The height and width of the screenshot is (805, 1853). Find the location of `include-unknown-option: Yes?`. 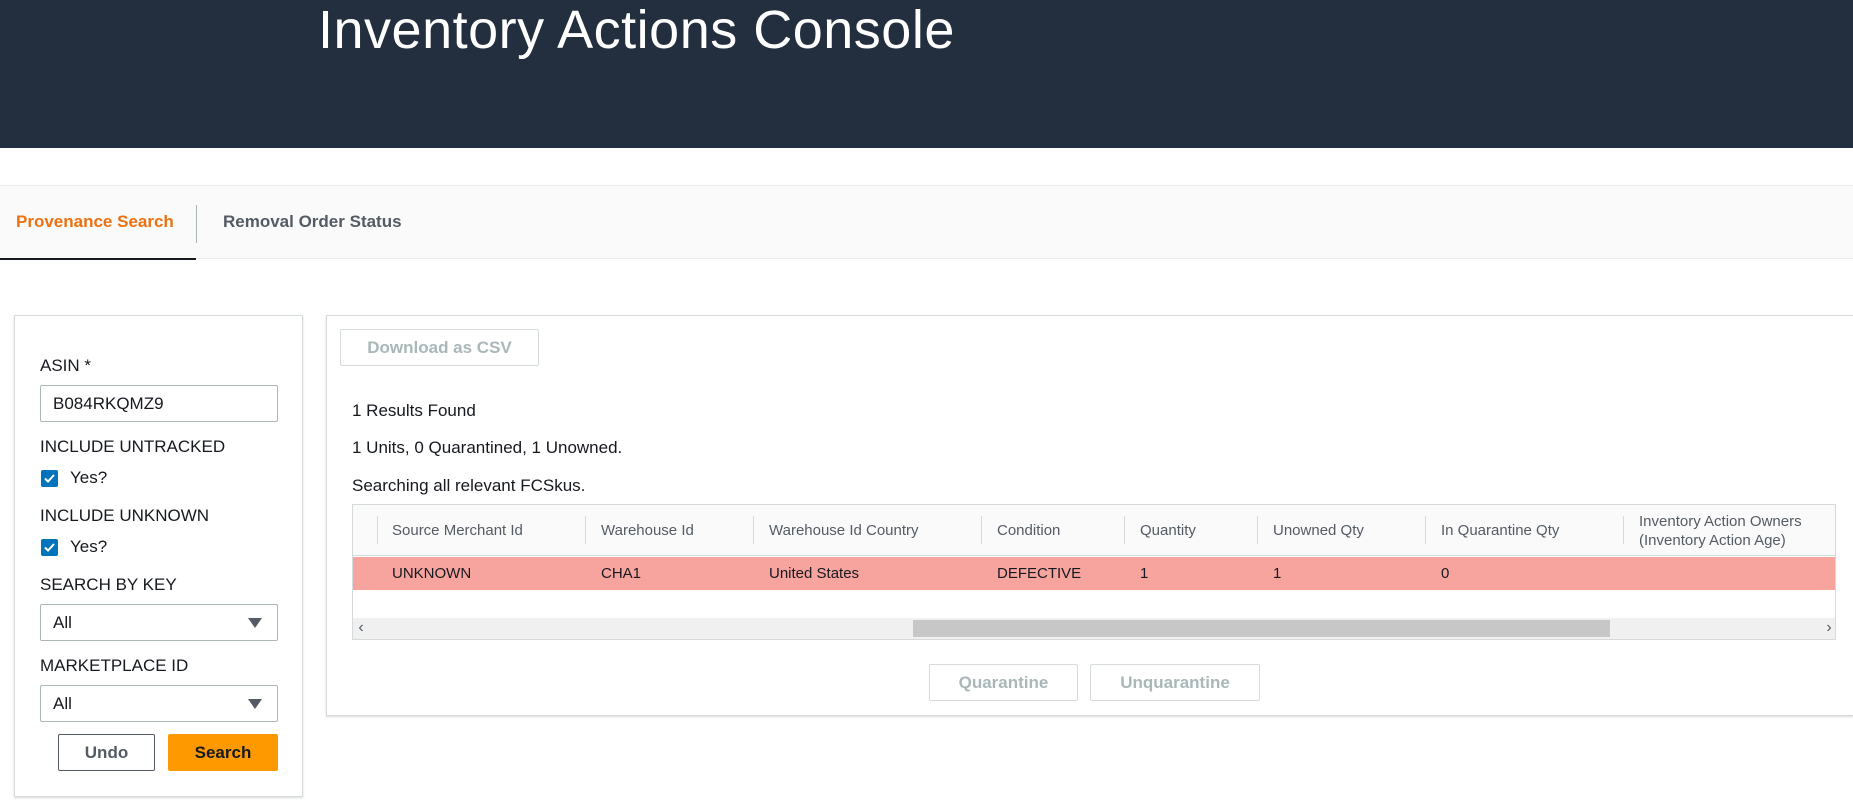

include-unknown-option: Yes? is located at coordinates (89, 546).